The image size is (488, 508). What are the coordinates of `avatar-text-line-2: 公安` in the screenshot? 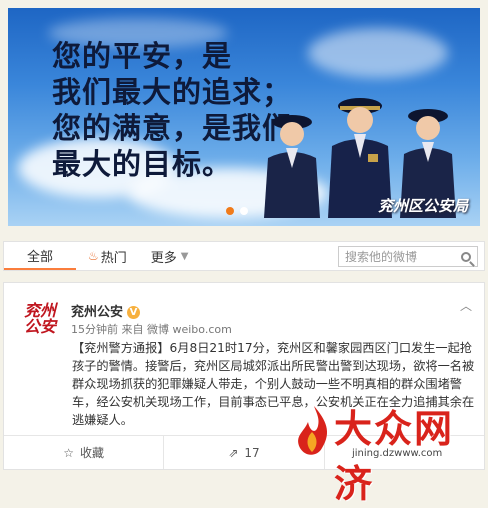 It's located at (39, 326).